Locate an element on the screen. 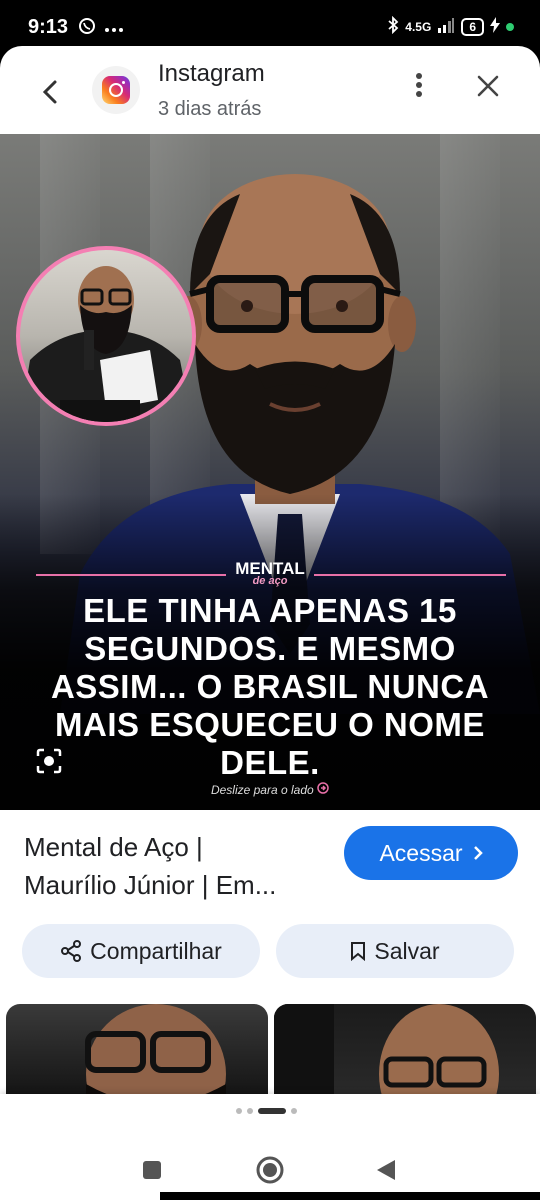 The width and height of the screenshot is (540, 1200). back-icon is located at coordinates (49, 92).